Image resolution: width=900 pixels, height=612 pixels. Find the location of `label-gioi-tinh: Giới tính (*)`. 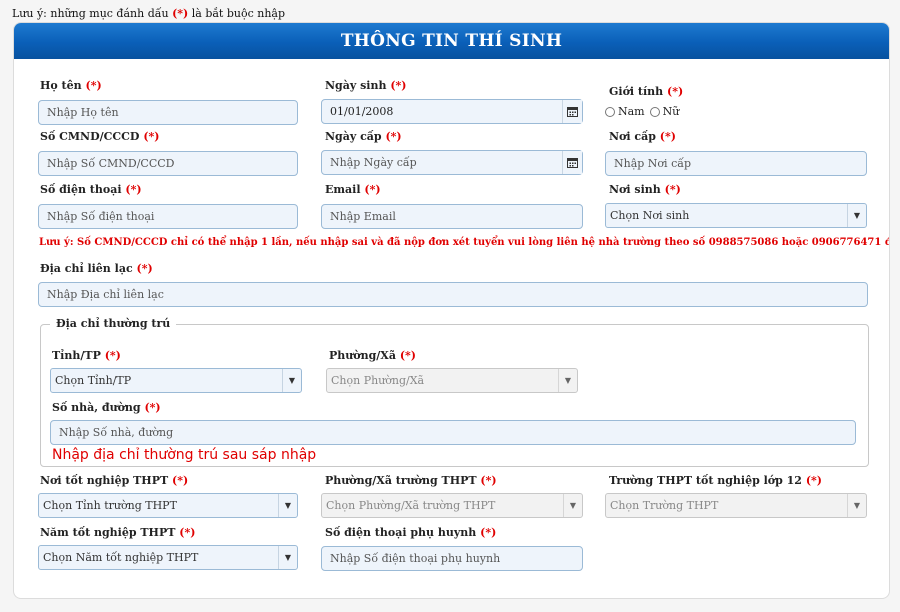

label-gioi-tinh: Giới tính (*) is located at coordinates (646, 91).